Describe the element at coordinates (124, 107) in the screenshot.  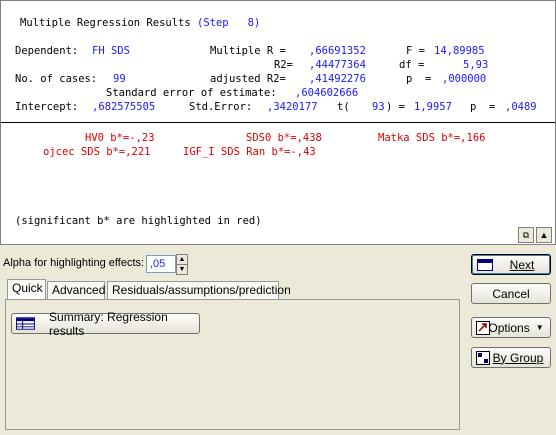
I see `intercept-value: ,682575505` at that location.